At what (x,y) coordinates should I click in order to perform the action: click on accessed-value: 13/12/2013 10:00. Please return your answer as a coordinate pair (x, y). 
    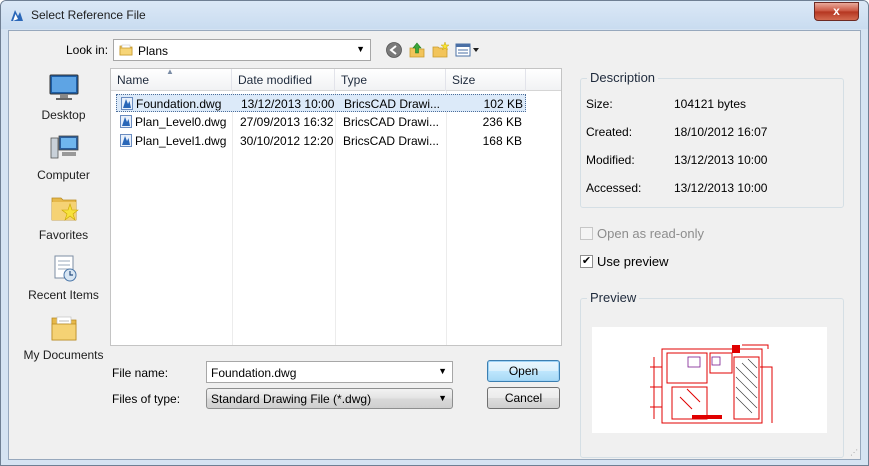
    Looking at the image, I should click on (721, 188).